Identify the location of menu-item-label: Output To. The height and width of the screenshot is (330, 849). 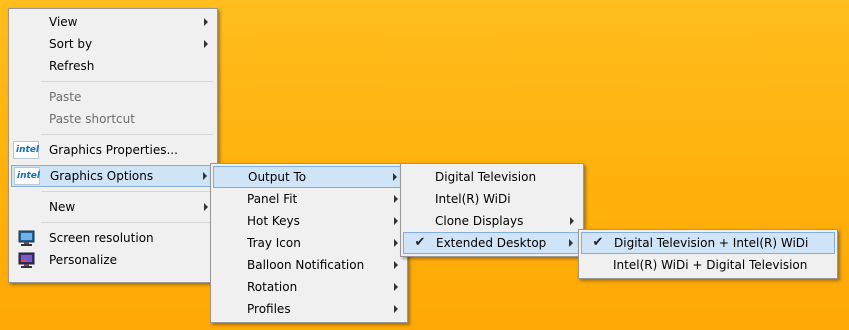
(277, 177).